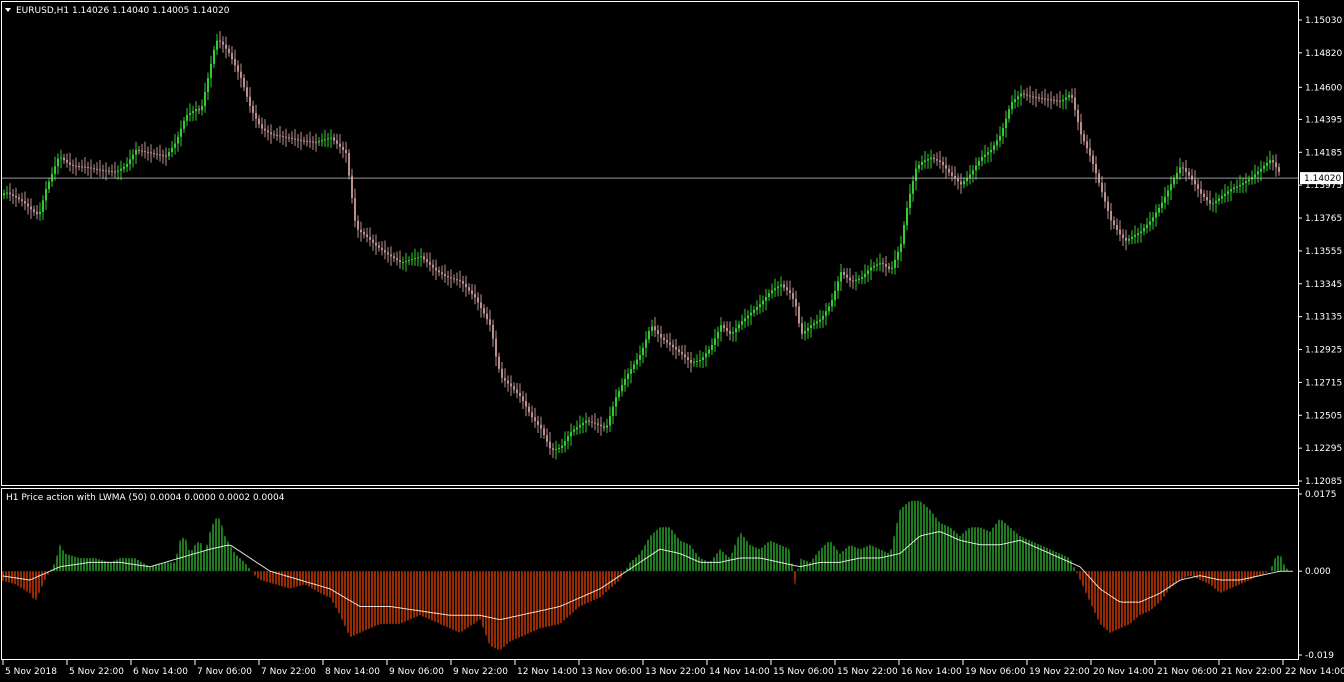 The image size is (1344, 682). What do you see at coordinates (480, 672) in the screenshot?
I see `x-tick-label: 9 Nov 22:00` at bounding box center [480, 672].